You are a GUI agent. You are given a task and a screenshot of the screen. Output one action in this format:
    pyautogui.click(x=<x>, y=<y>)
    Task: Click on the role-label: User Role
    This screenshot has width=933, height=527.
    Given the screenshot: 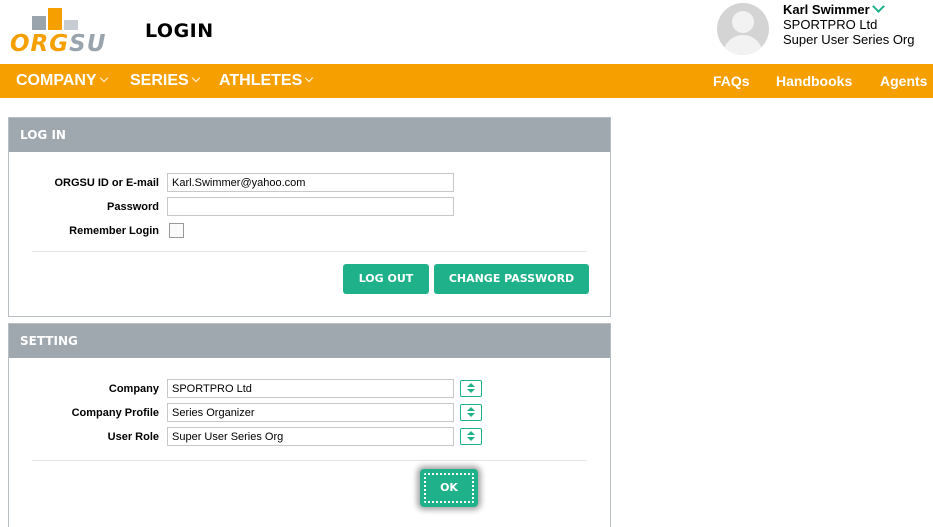 What is the action you would take?
    pyautogui.click(x=133, y=437)
    